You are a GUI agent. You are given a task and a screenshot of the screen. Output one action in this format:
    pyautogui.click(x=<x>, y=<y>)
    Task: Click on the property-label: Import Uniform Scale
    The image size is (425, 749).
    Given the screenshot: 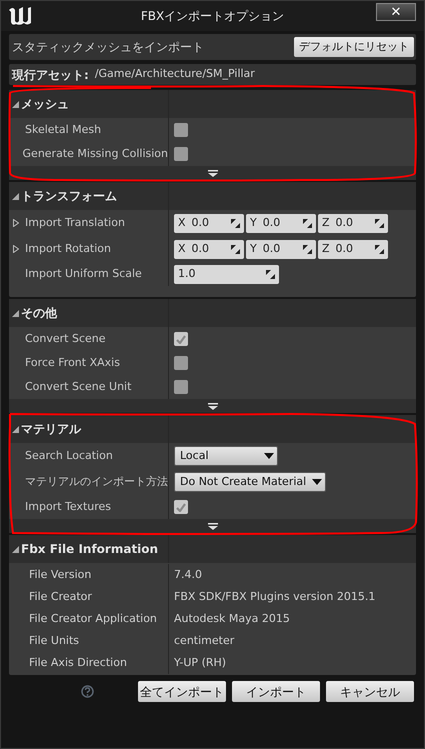 What is the action you would take?
    pyautogui.click(x=83, y=274)
    